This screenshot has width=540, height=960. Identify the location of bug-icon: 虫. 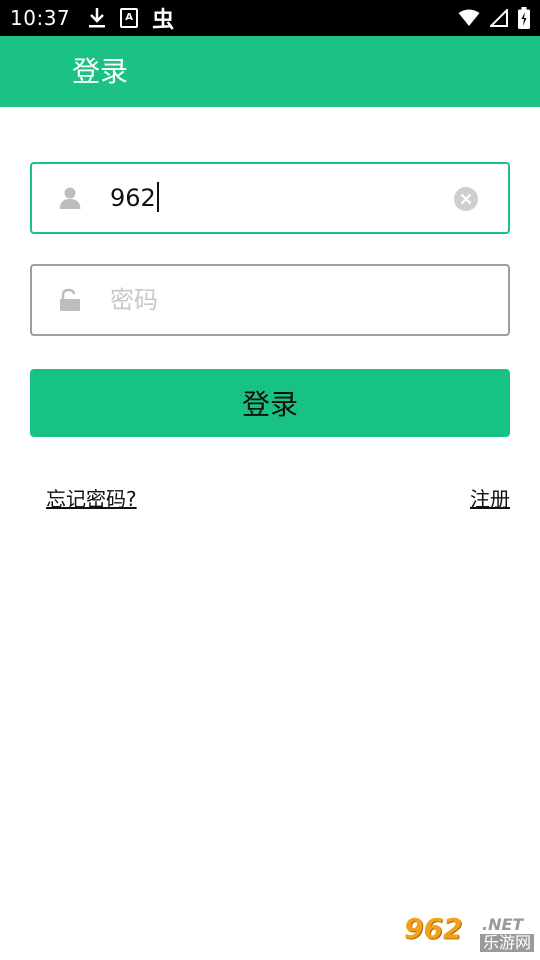
(163, 20).